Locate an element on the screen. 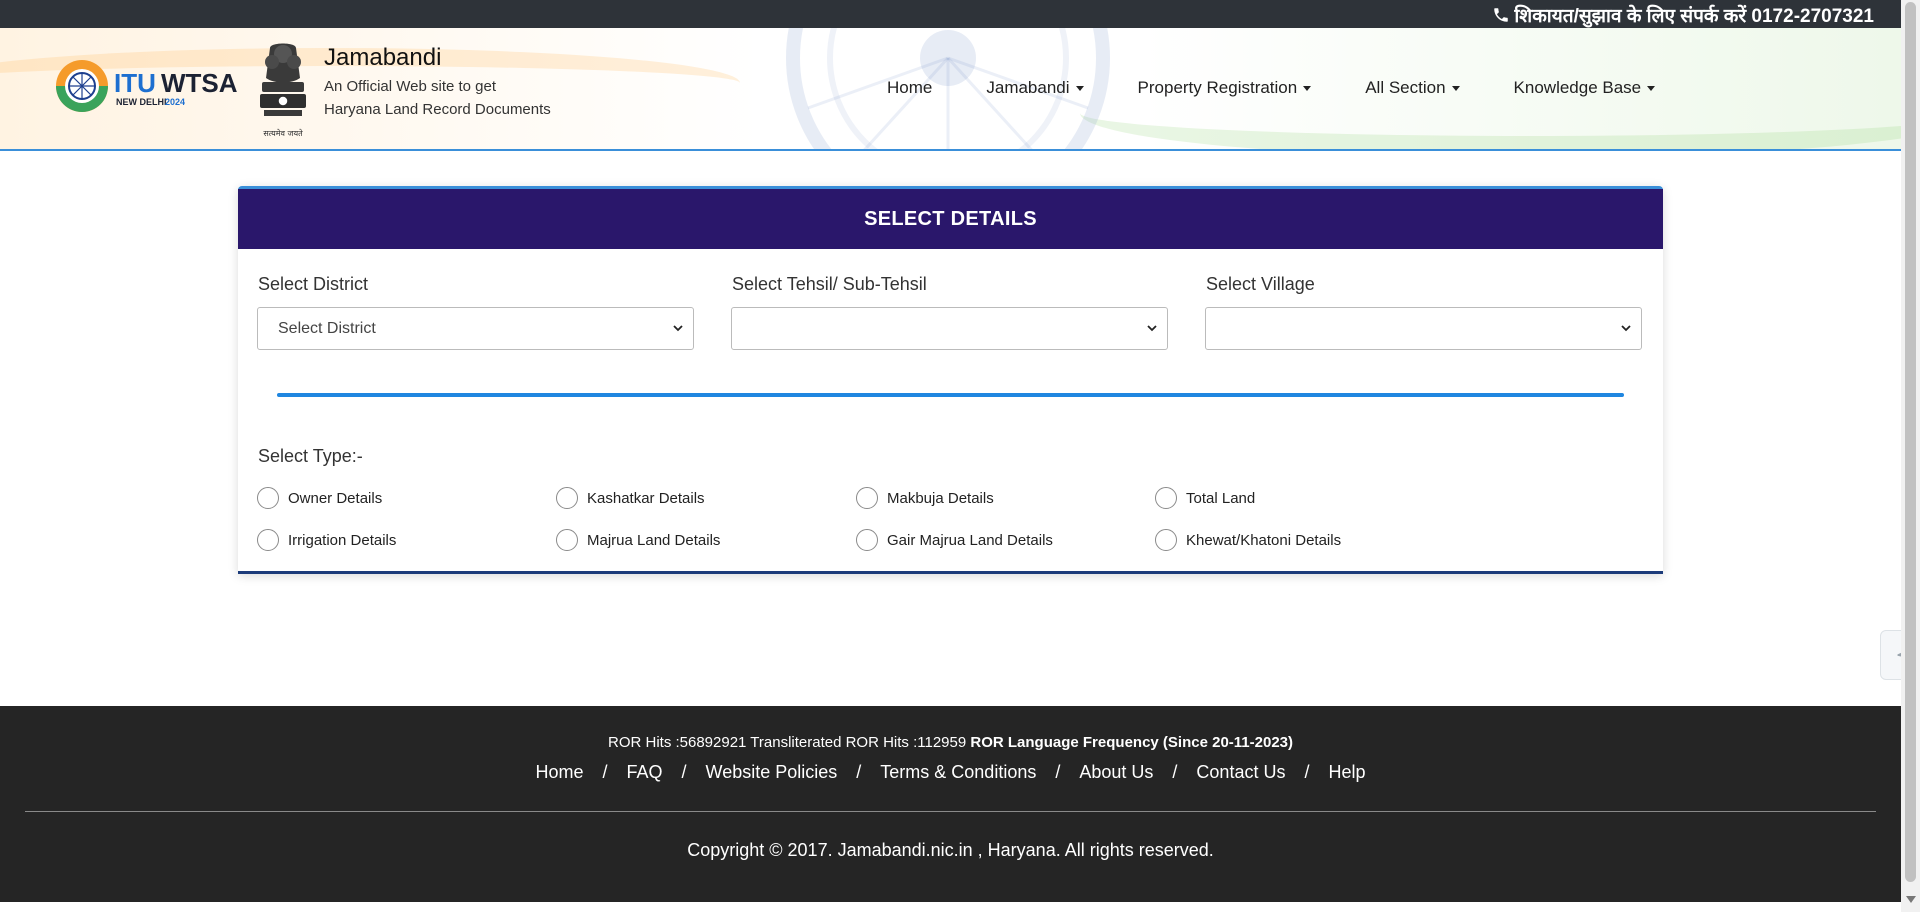  footer-link-faq: FAQ is located at coordinates (645, 772).